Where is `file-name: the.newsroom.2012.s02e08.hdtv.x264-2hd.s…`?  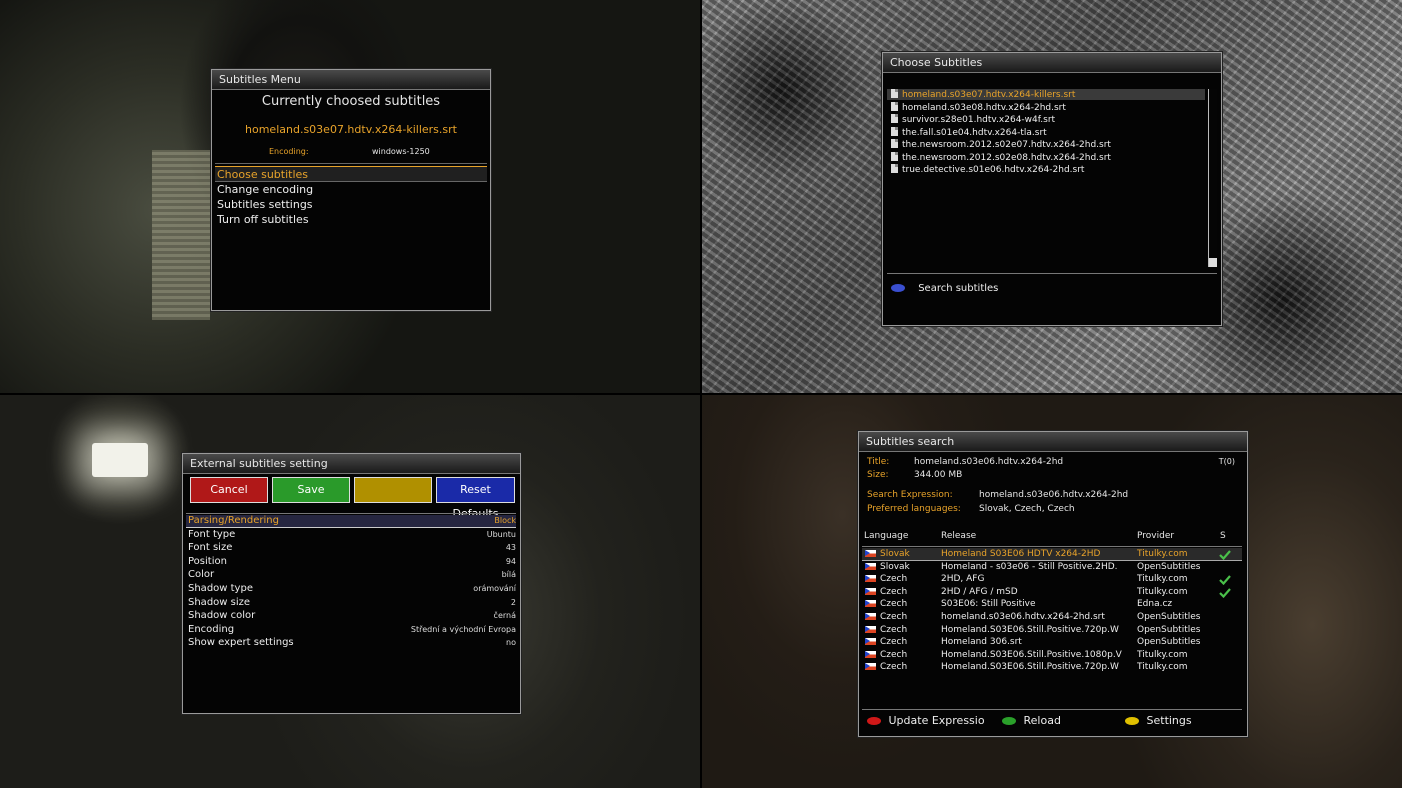
file-name: the.newsroom.2012.s02e08.hdtv.x264-2hd.s… is located at coordinates (1006, 157).